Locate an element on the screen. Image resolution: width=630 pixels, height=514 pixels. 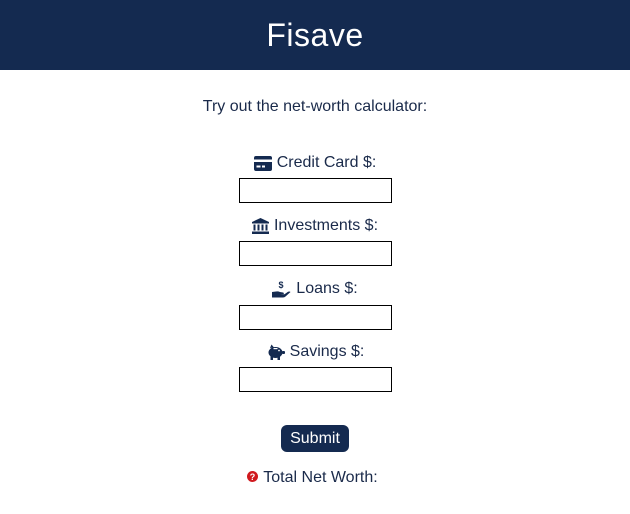
app-title: Fisave is located at coordinates (315, 34).